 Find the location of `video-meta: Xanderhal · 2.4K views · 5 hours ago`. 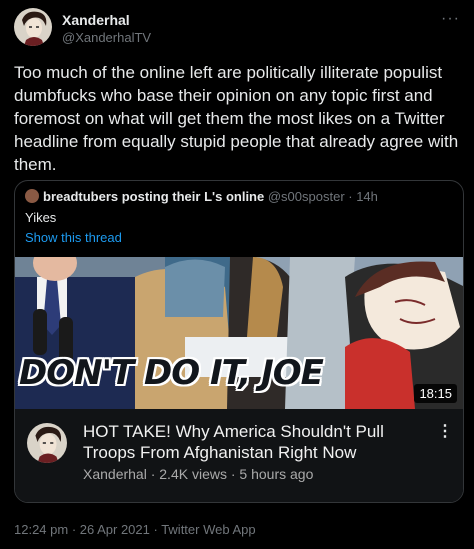

video-meta: Xanderhal · 2.4K views · 5 hours ago is located at coordinates (198, 474).